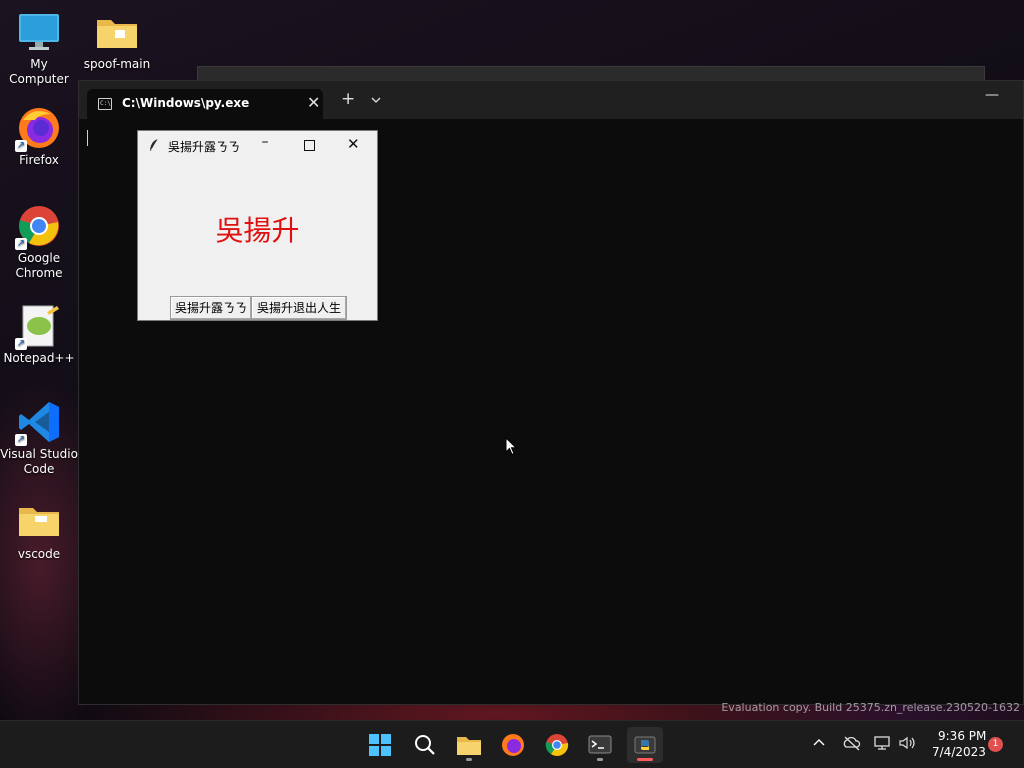  I want to click on firefox-icon: ↗, so click(38, 129).